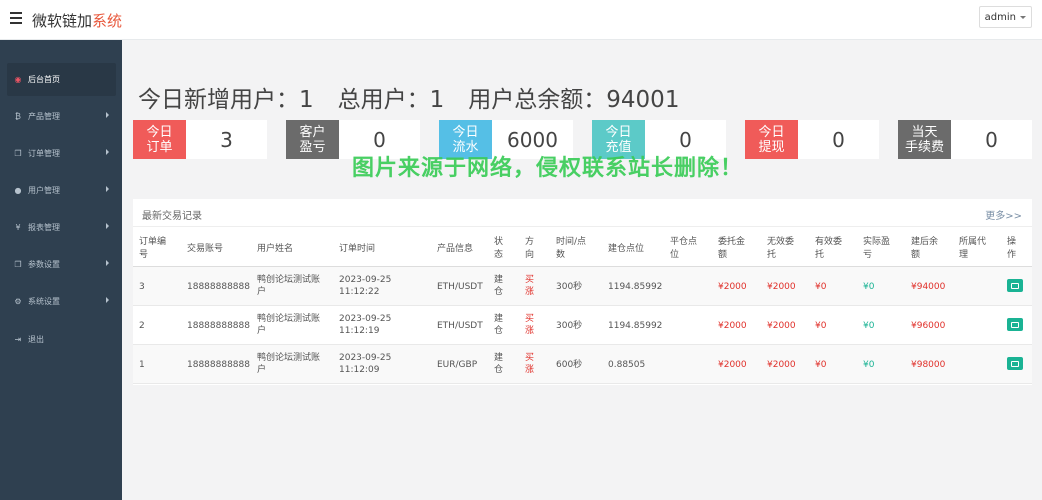 This screenshot has height=500, width=1042. I want to click on sidebar-item-label: 后台首页, so click(44, 79).